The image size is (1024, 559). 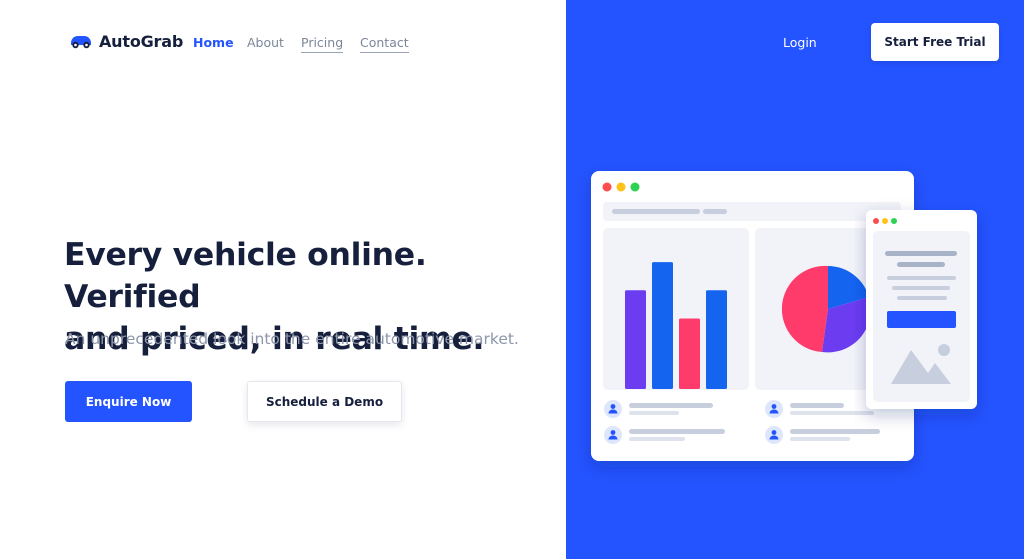 I want to click on mobile-cta-bar, so click(x=921, y=319).